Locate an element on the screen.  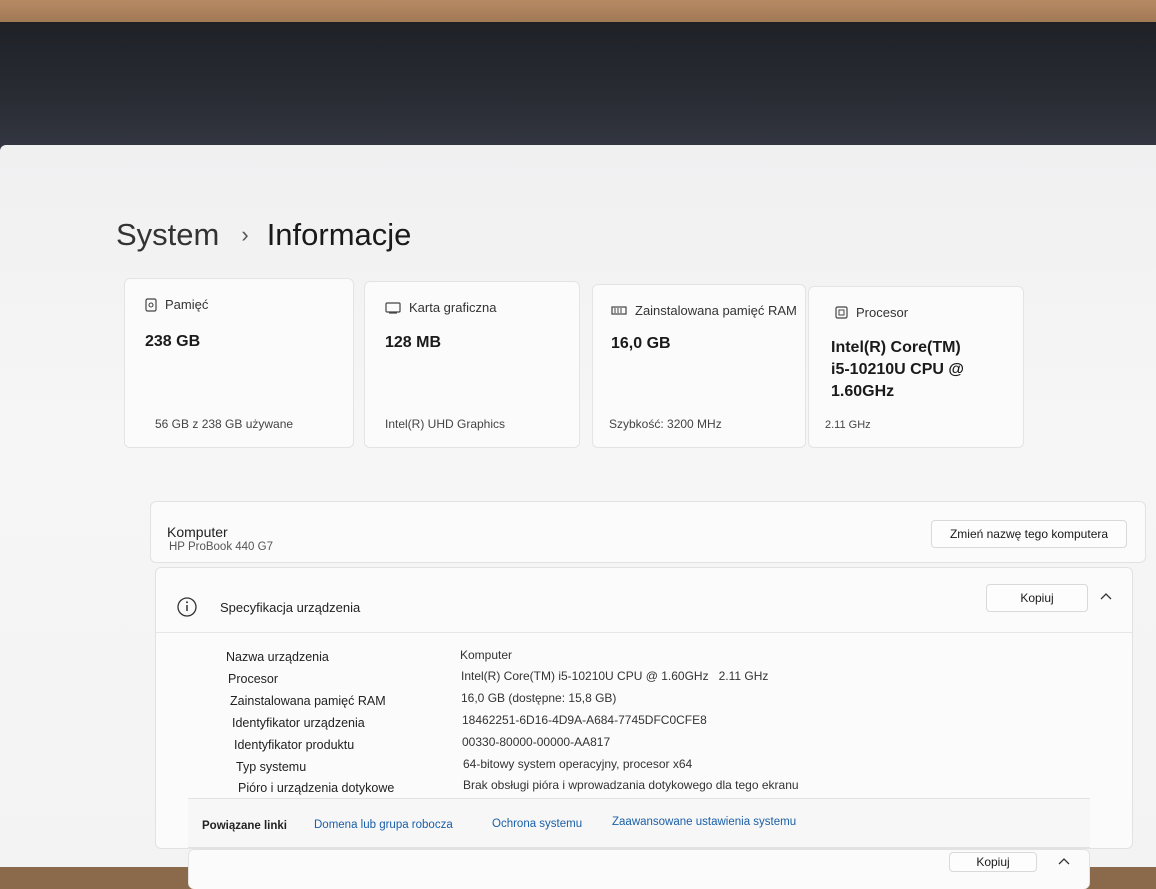
link-advanced-system-settings: Zaawansowane ustawienia systemu is located at coordinates (704, 822).